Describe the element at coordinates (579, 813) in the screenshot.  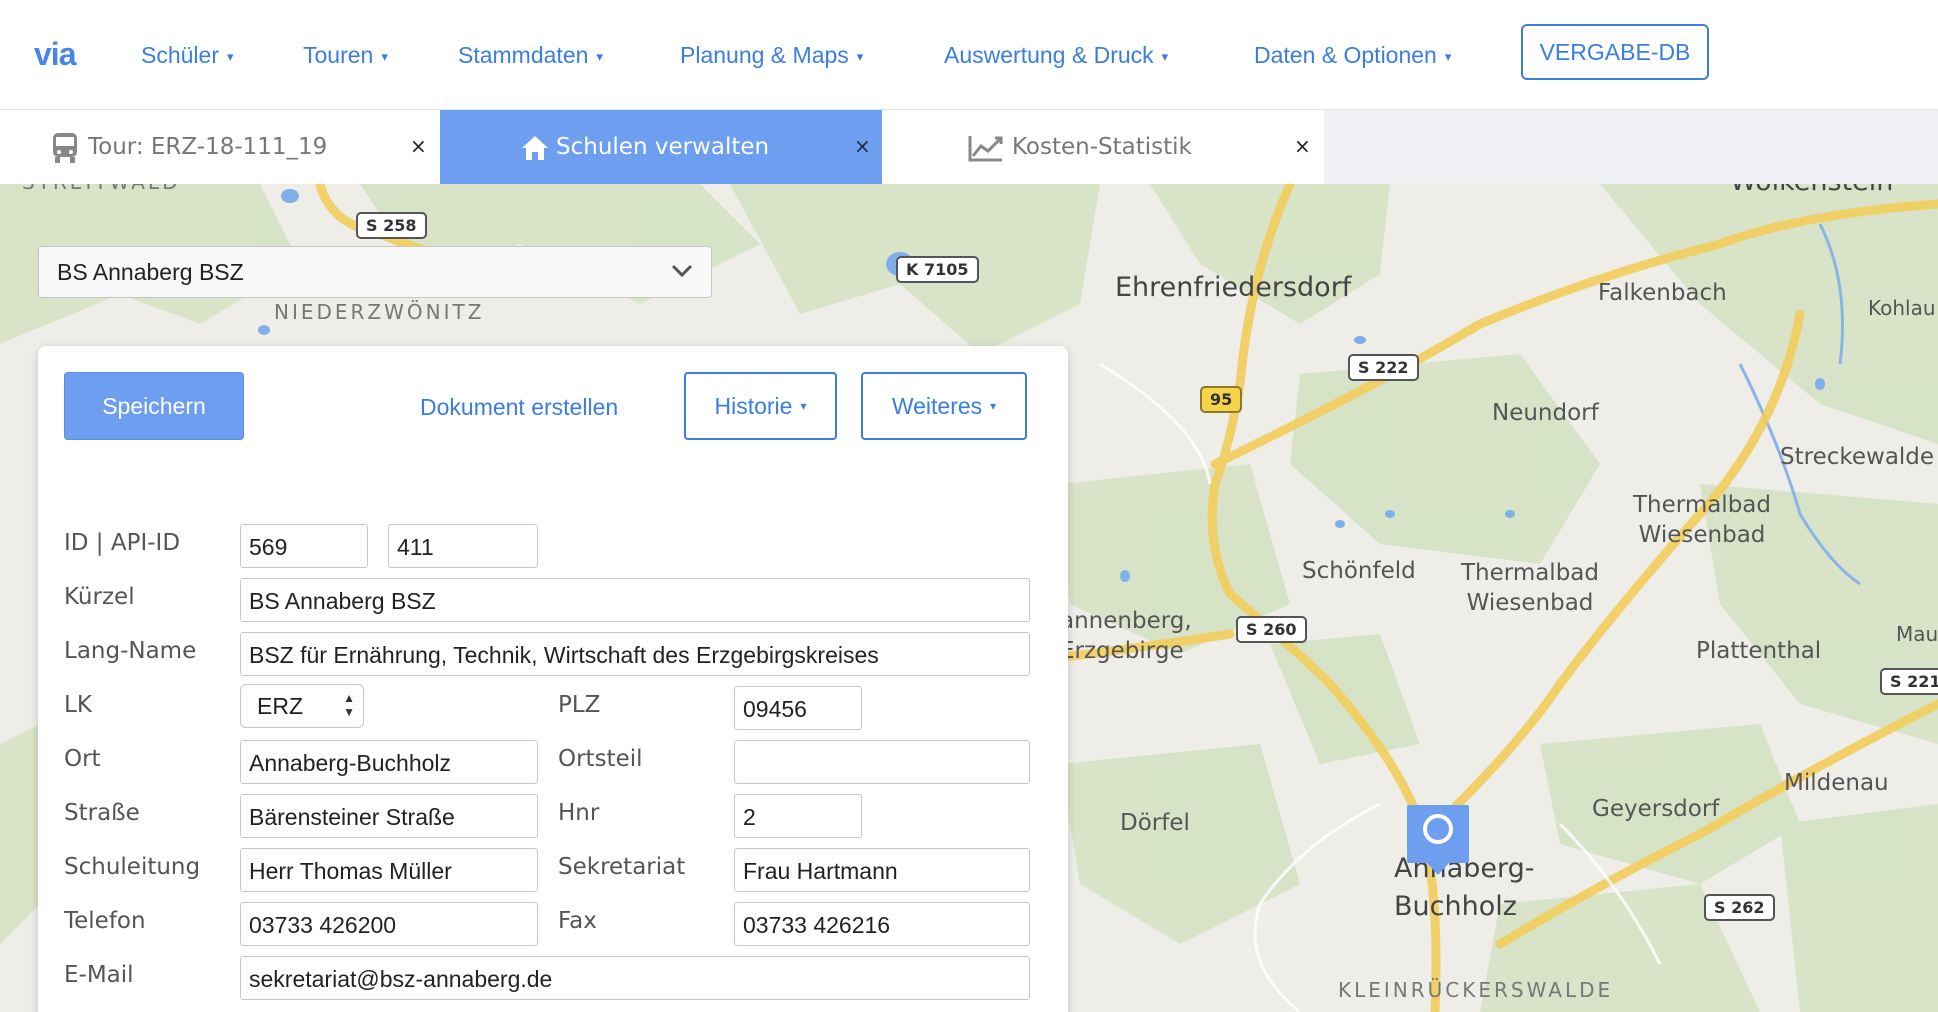
I see `hnr-label: Hnr` at that location.